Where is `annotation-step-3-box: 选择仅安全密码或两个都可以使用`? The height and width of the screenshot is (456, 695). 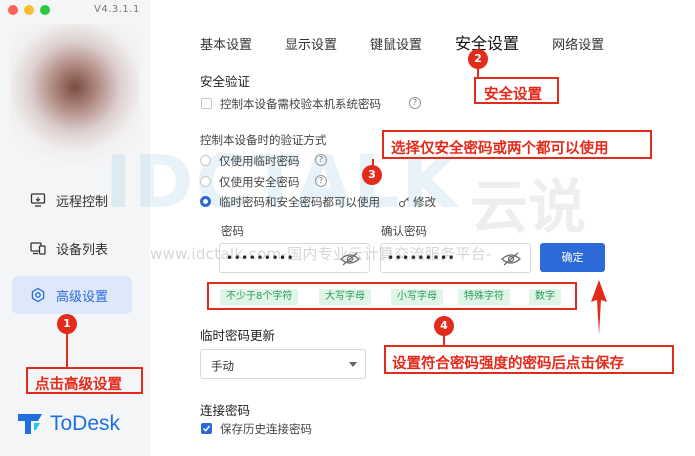
annotation-step-3-box: 选择仅安全密码或两个都可以使用 is located at coordinates (517, 144).